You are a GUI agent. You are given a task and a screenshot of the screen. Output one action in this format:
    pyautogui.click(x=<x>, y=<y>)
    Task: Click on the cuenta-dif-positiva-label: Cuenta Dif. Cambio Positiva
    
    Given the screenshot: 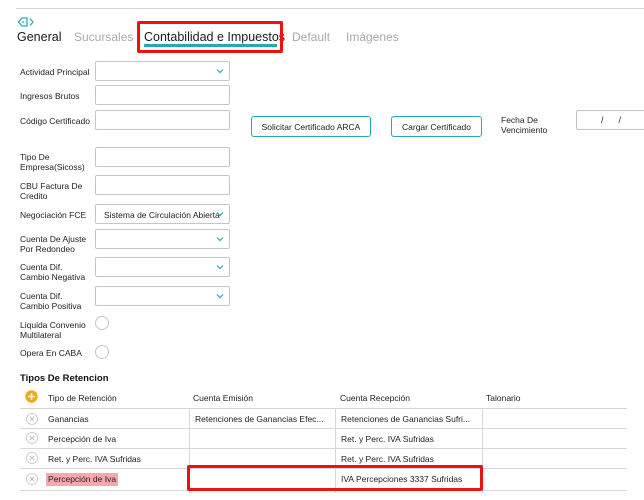 What is the action you would take?
    pyautogui.click(x=50, y=301)
    